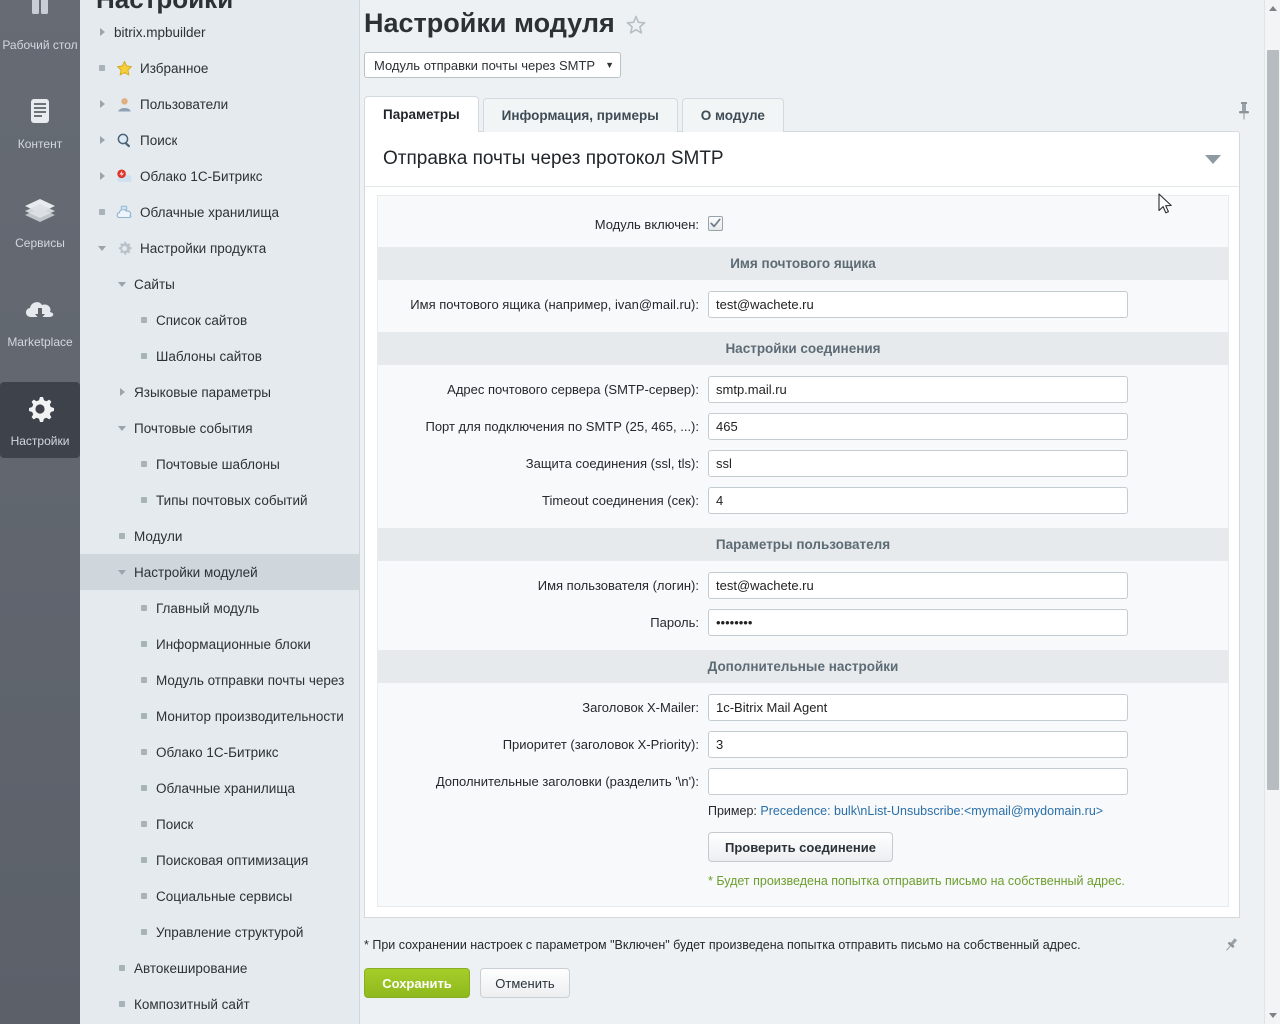 Image resolution: width=1280 pixels, height=1024 pixels. I want to click on vertical-scrollbar, so click(1272, 512).